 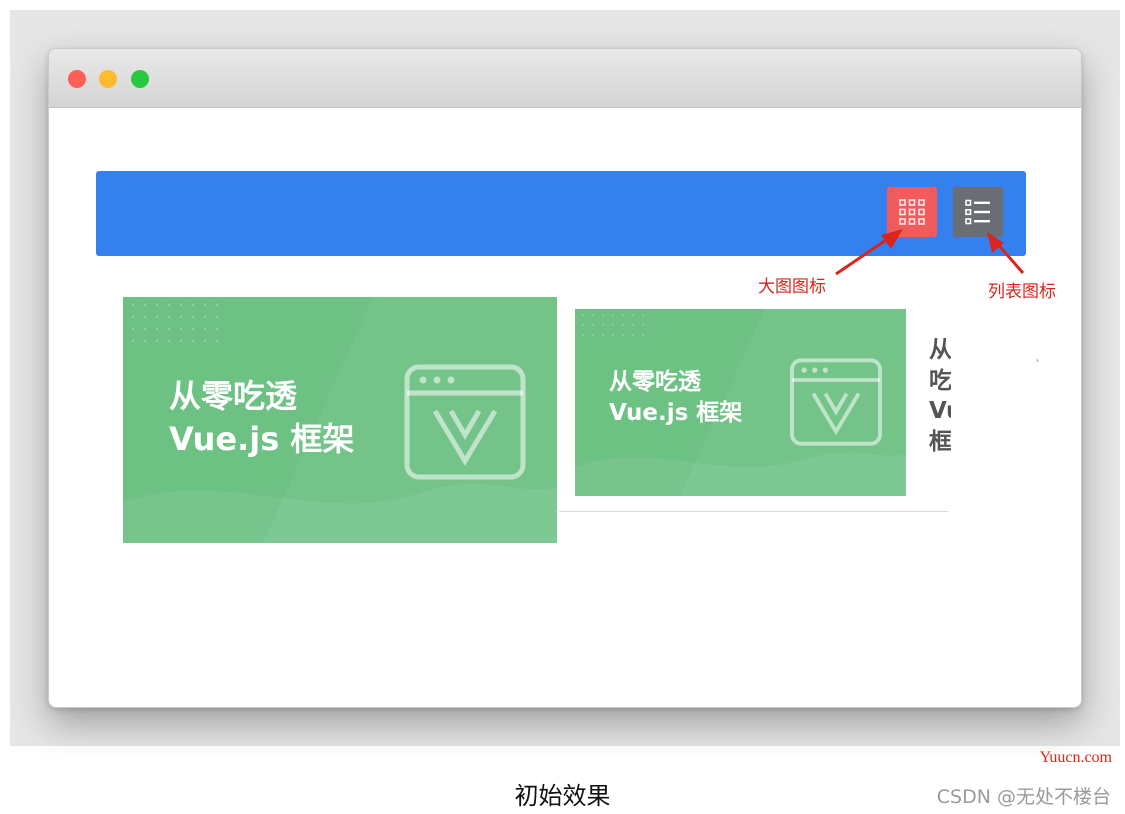 I want to click on annotation-arrows, so click(x=930, y=252).